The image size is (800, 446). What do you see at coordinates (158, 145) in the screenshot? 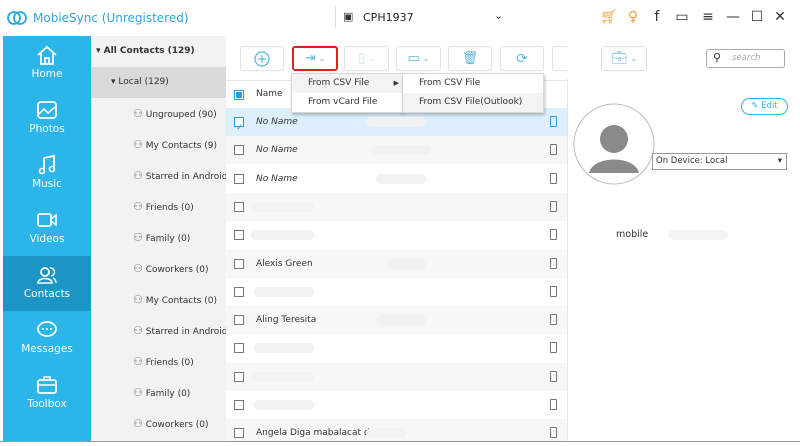
I see `group-item: ⚇ My Contacts (9)` at bounding box center [158, 145].